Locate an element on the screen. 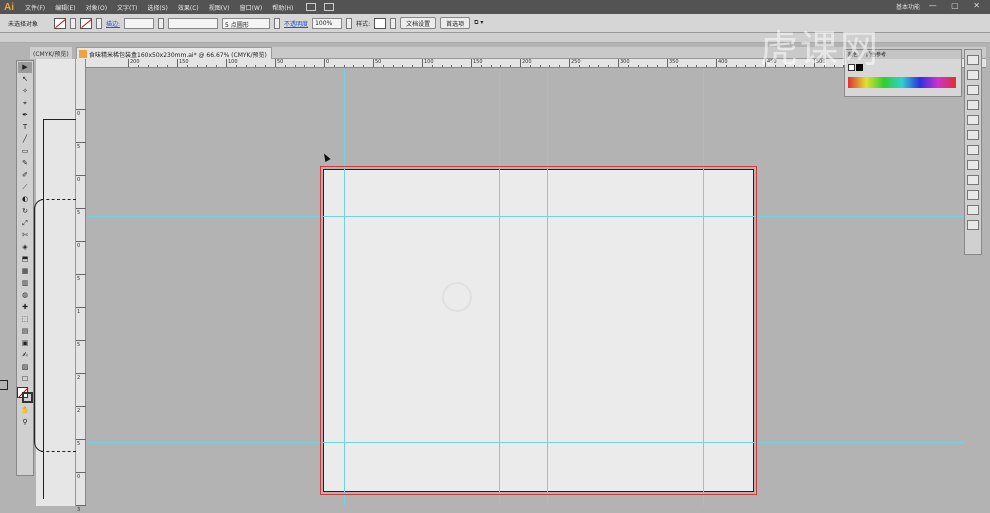  gradient-icon is located at coordinates (973, 150).